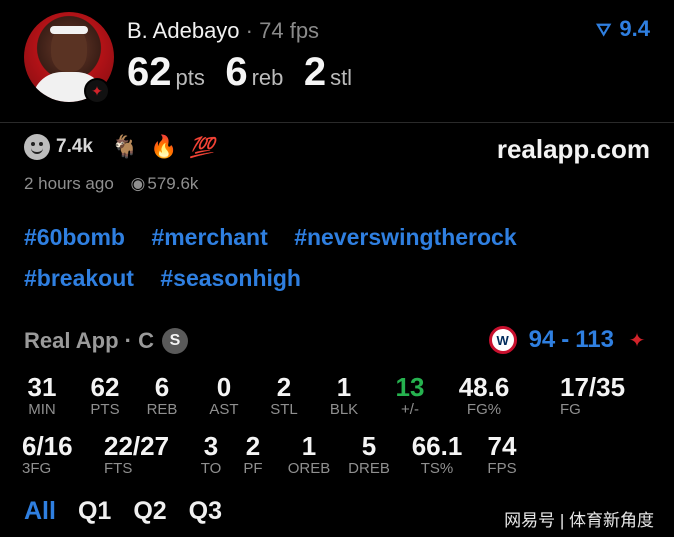 Image resolution: width=674 pixels, height=537 pixels. I want to click on stat-fps: 74 FPS, so click(502, 455).